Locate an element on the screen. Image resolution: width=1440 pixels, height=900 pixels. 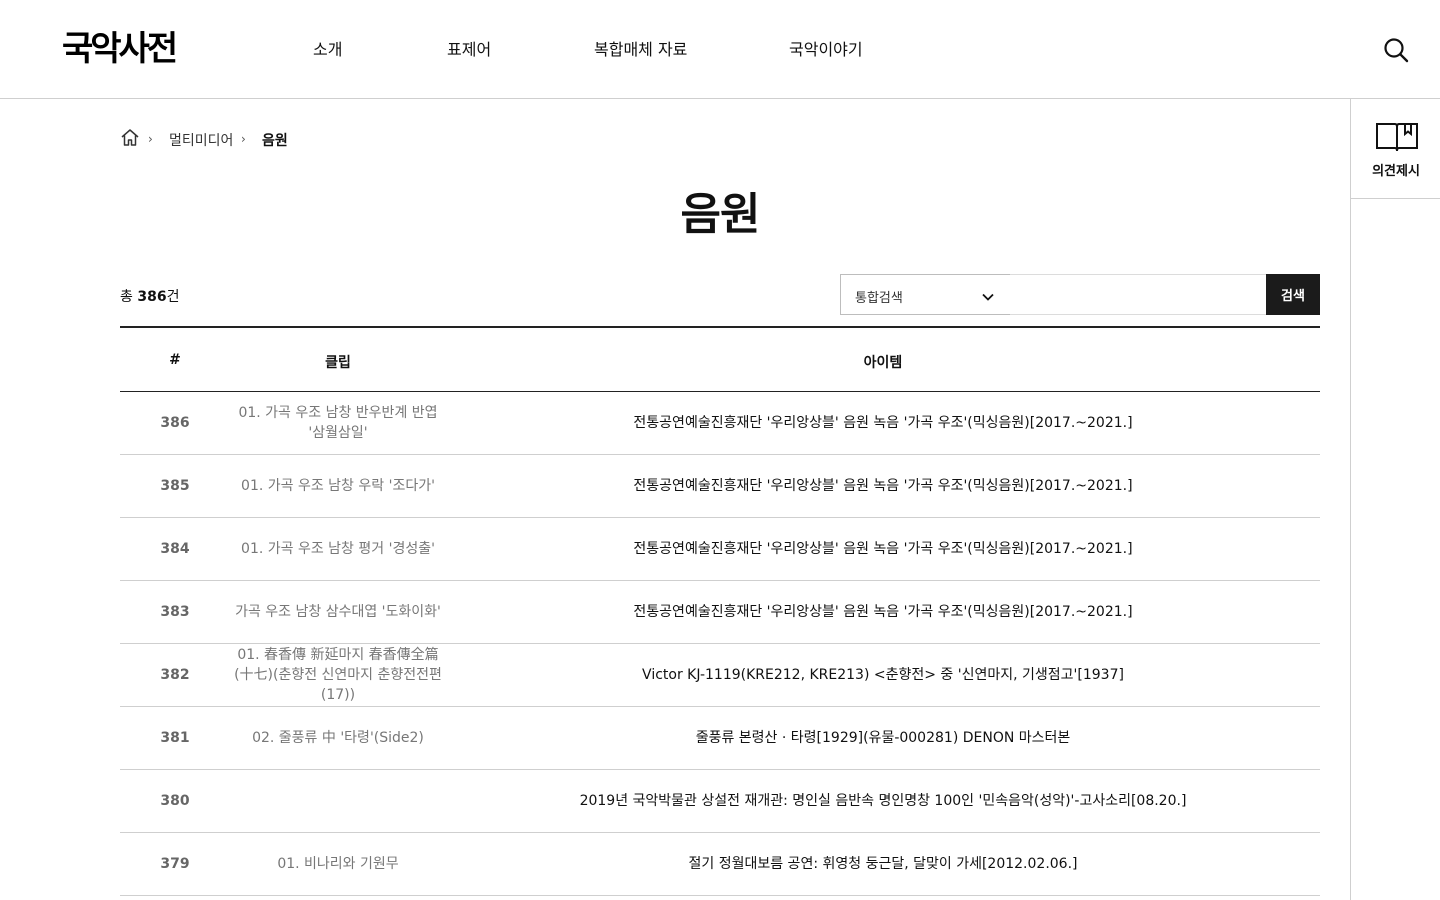
page-title: 음원 is located at coordinates (720, 214).